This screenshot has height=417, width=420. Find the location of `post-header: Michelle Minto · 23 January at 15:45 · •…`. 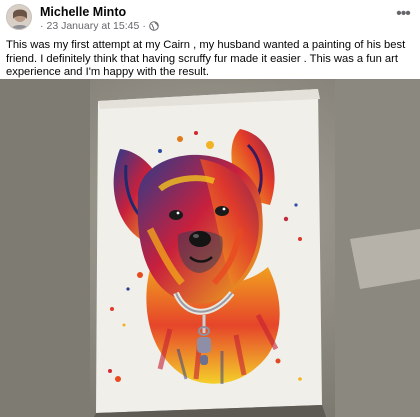

post-header: Michelle Minto · 23 January at 15:45 · •… is located at coordinates (210, 18).